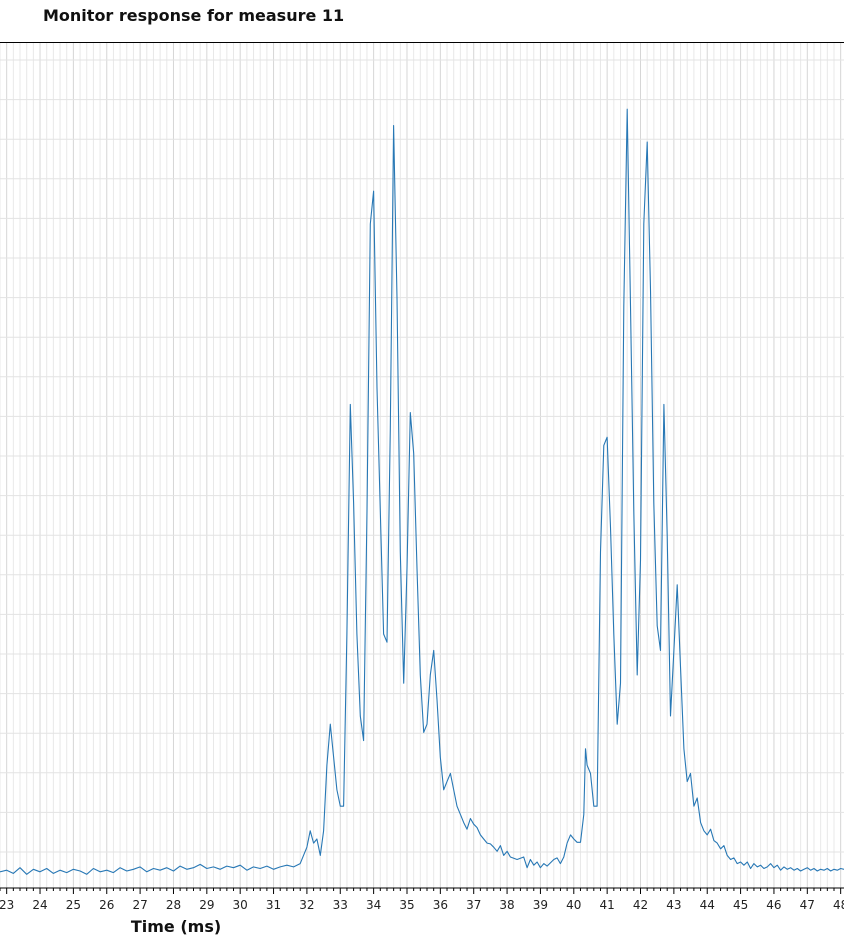  I want to click on x-tick-label: 41, so click(607, 905).